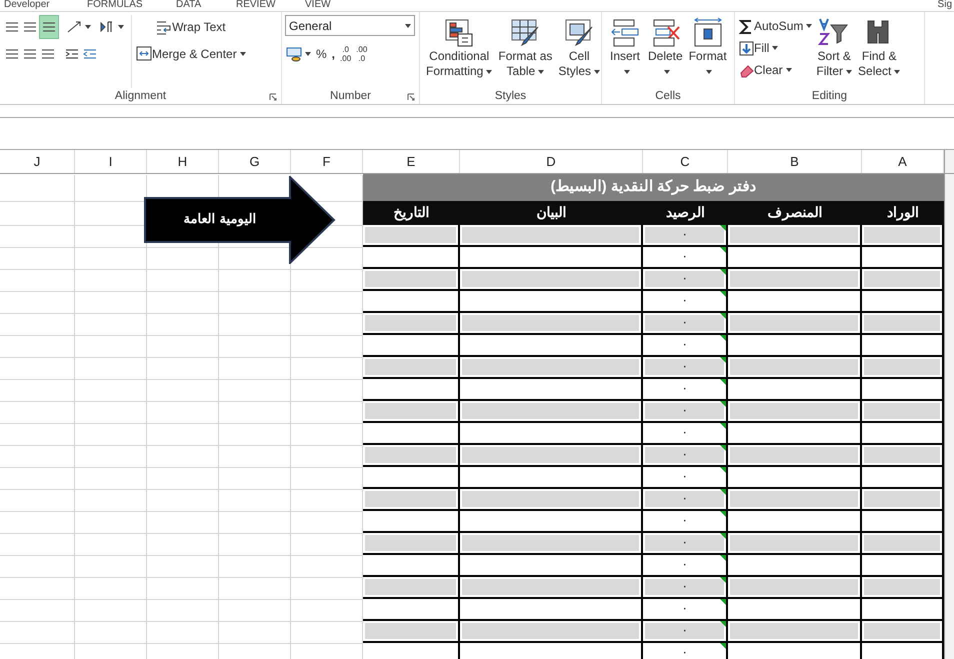  What do you see at coordinates (111, 161) in the screenshot?
I see `column-header: I` at bounding box center [111, 161].